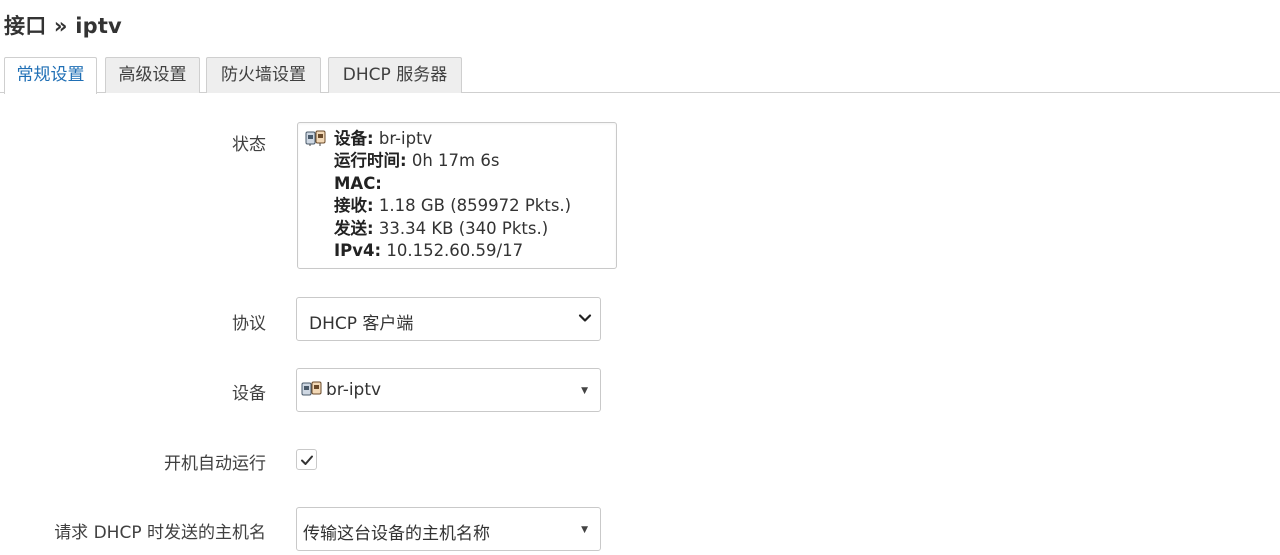  Describe the element at coordinates (448, 390) in the screenshot. I see `device-select: br-iptv ▼` at that location.